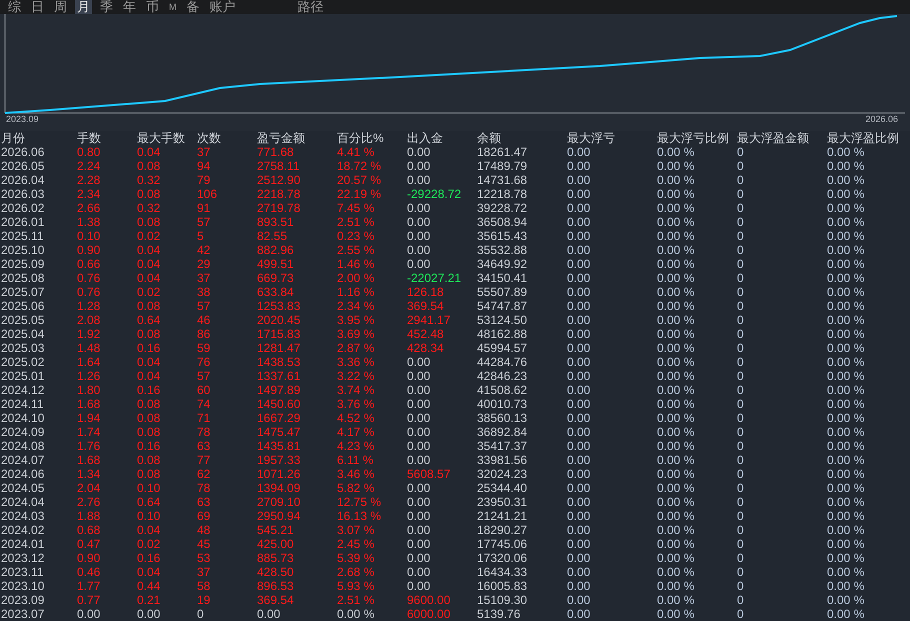 The height and width of the screenshot is (621, 910). Describe the element at coordinates (149, 180) in the screenshot. I see `table-cell-text: 0.32` at that location.